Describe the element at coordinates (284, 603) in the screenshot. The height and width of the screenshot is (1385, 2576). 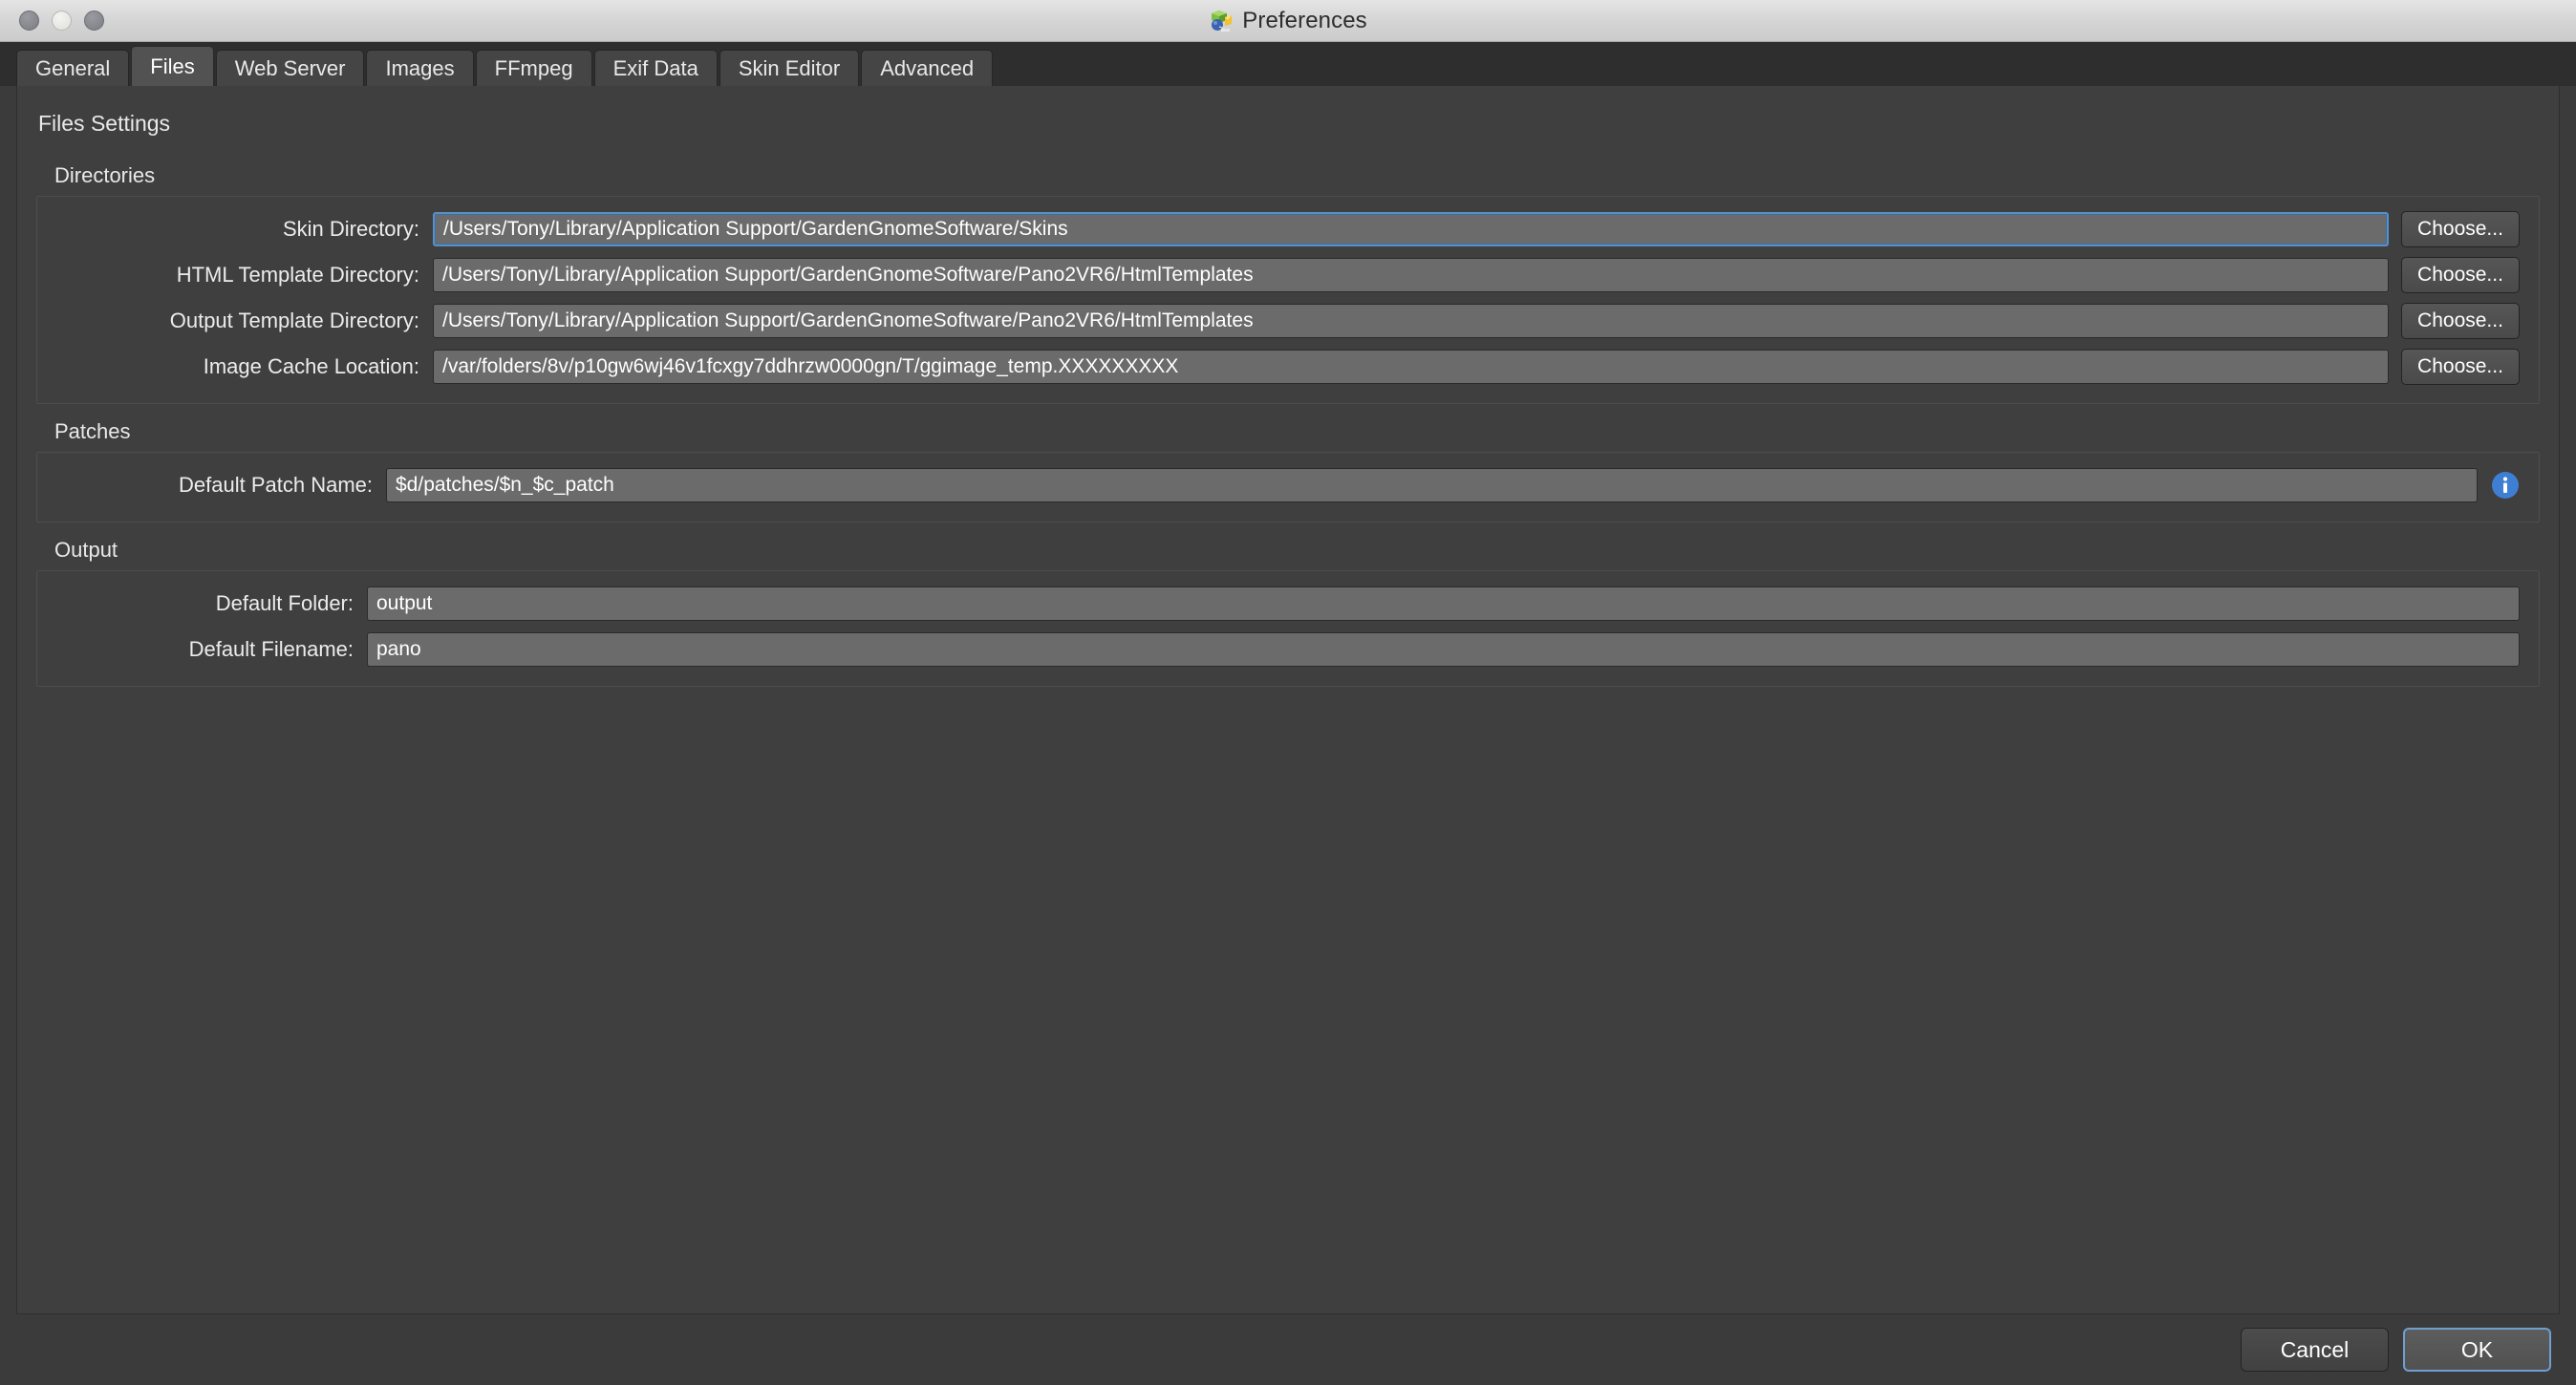
I see `default-folder-label: Default Folder:` at that location.